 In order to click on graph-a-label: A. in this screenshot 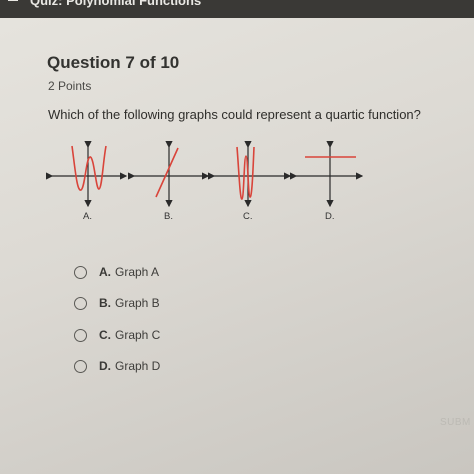, I will do `click(87, 216)`.